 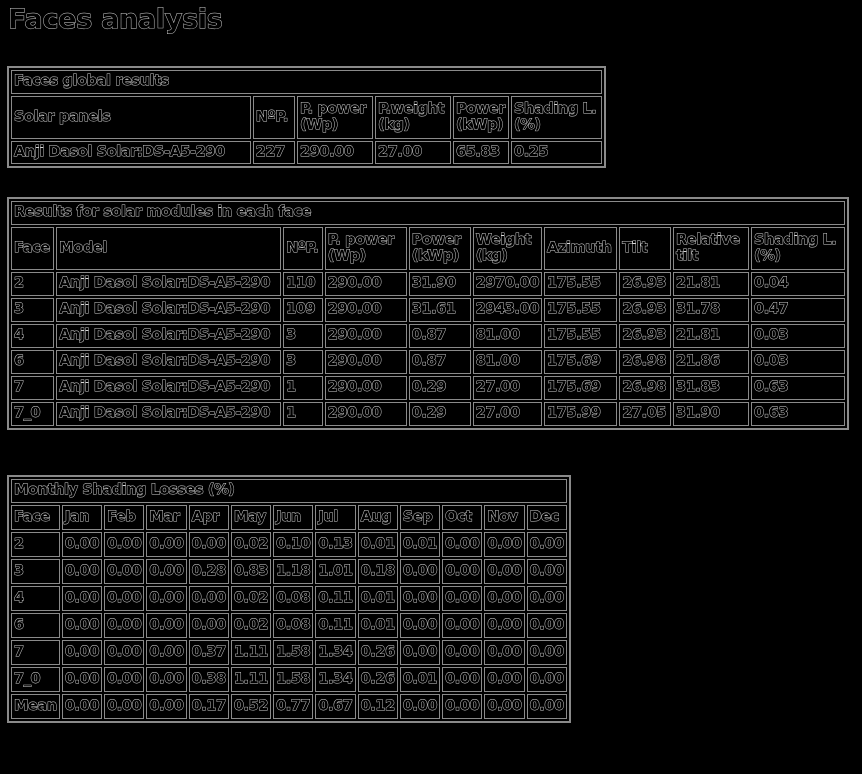 What do you see at coordinates (35, 598) in the screenshot?
I see `table-cell: 4` at bounding box center [35, 598].